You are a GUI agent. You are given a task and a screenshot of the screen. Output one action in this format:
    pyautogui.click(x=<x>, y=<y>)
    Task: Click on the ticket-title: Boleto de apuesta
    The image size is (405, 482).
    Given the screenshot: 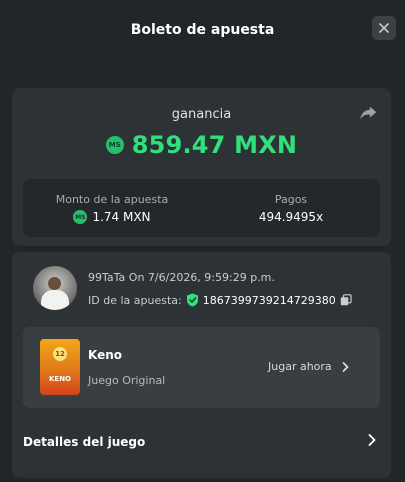 What is the action you would take?
    pyautogui.click(x=202, y=30)
    